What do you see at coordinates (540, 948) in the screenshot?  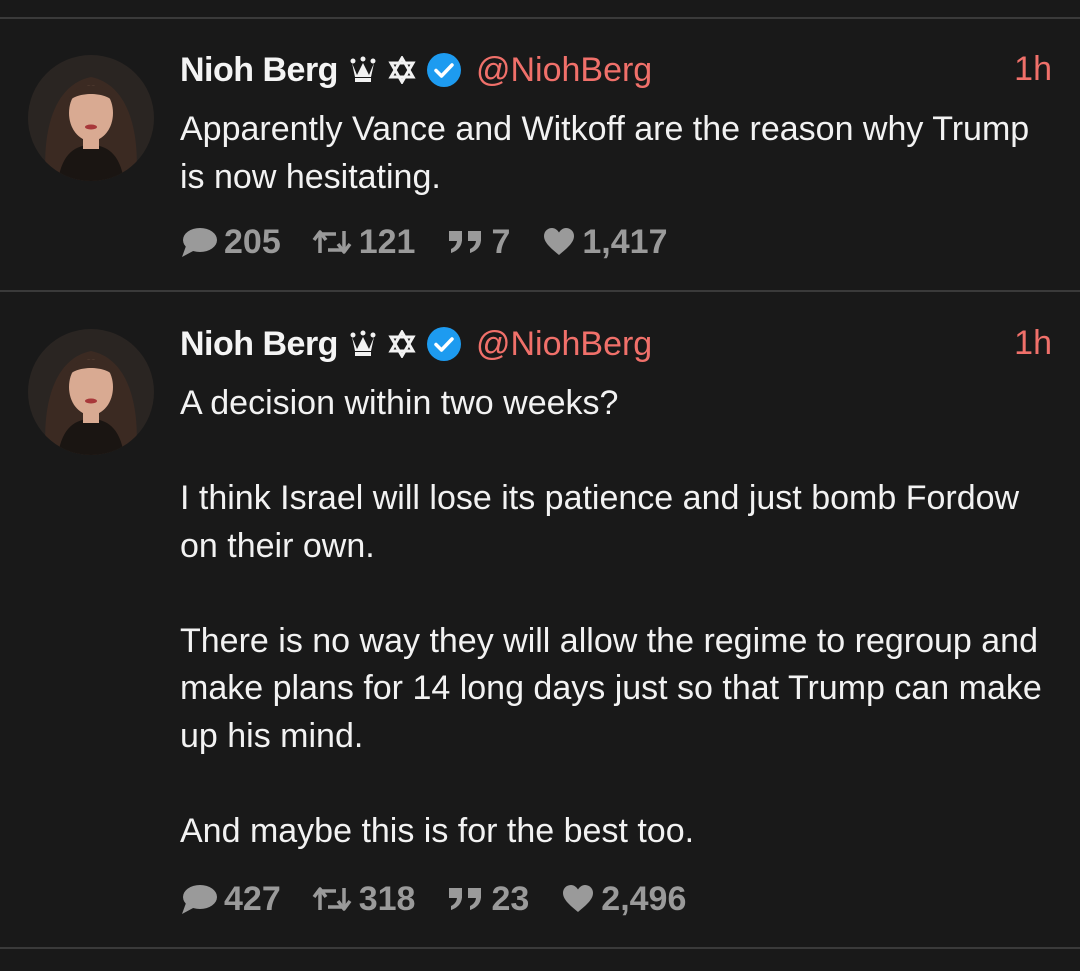 I see `bottom-divider` at bounding box center [540, 948].